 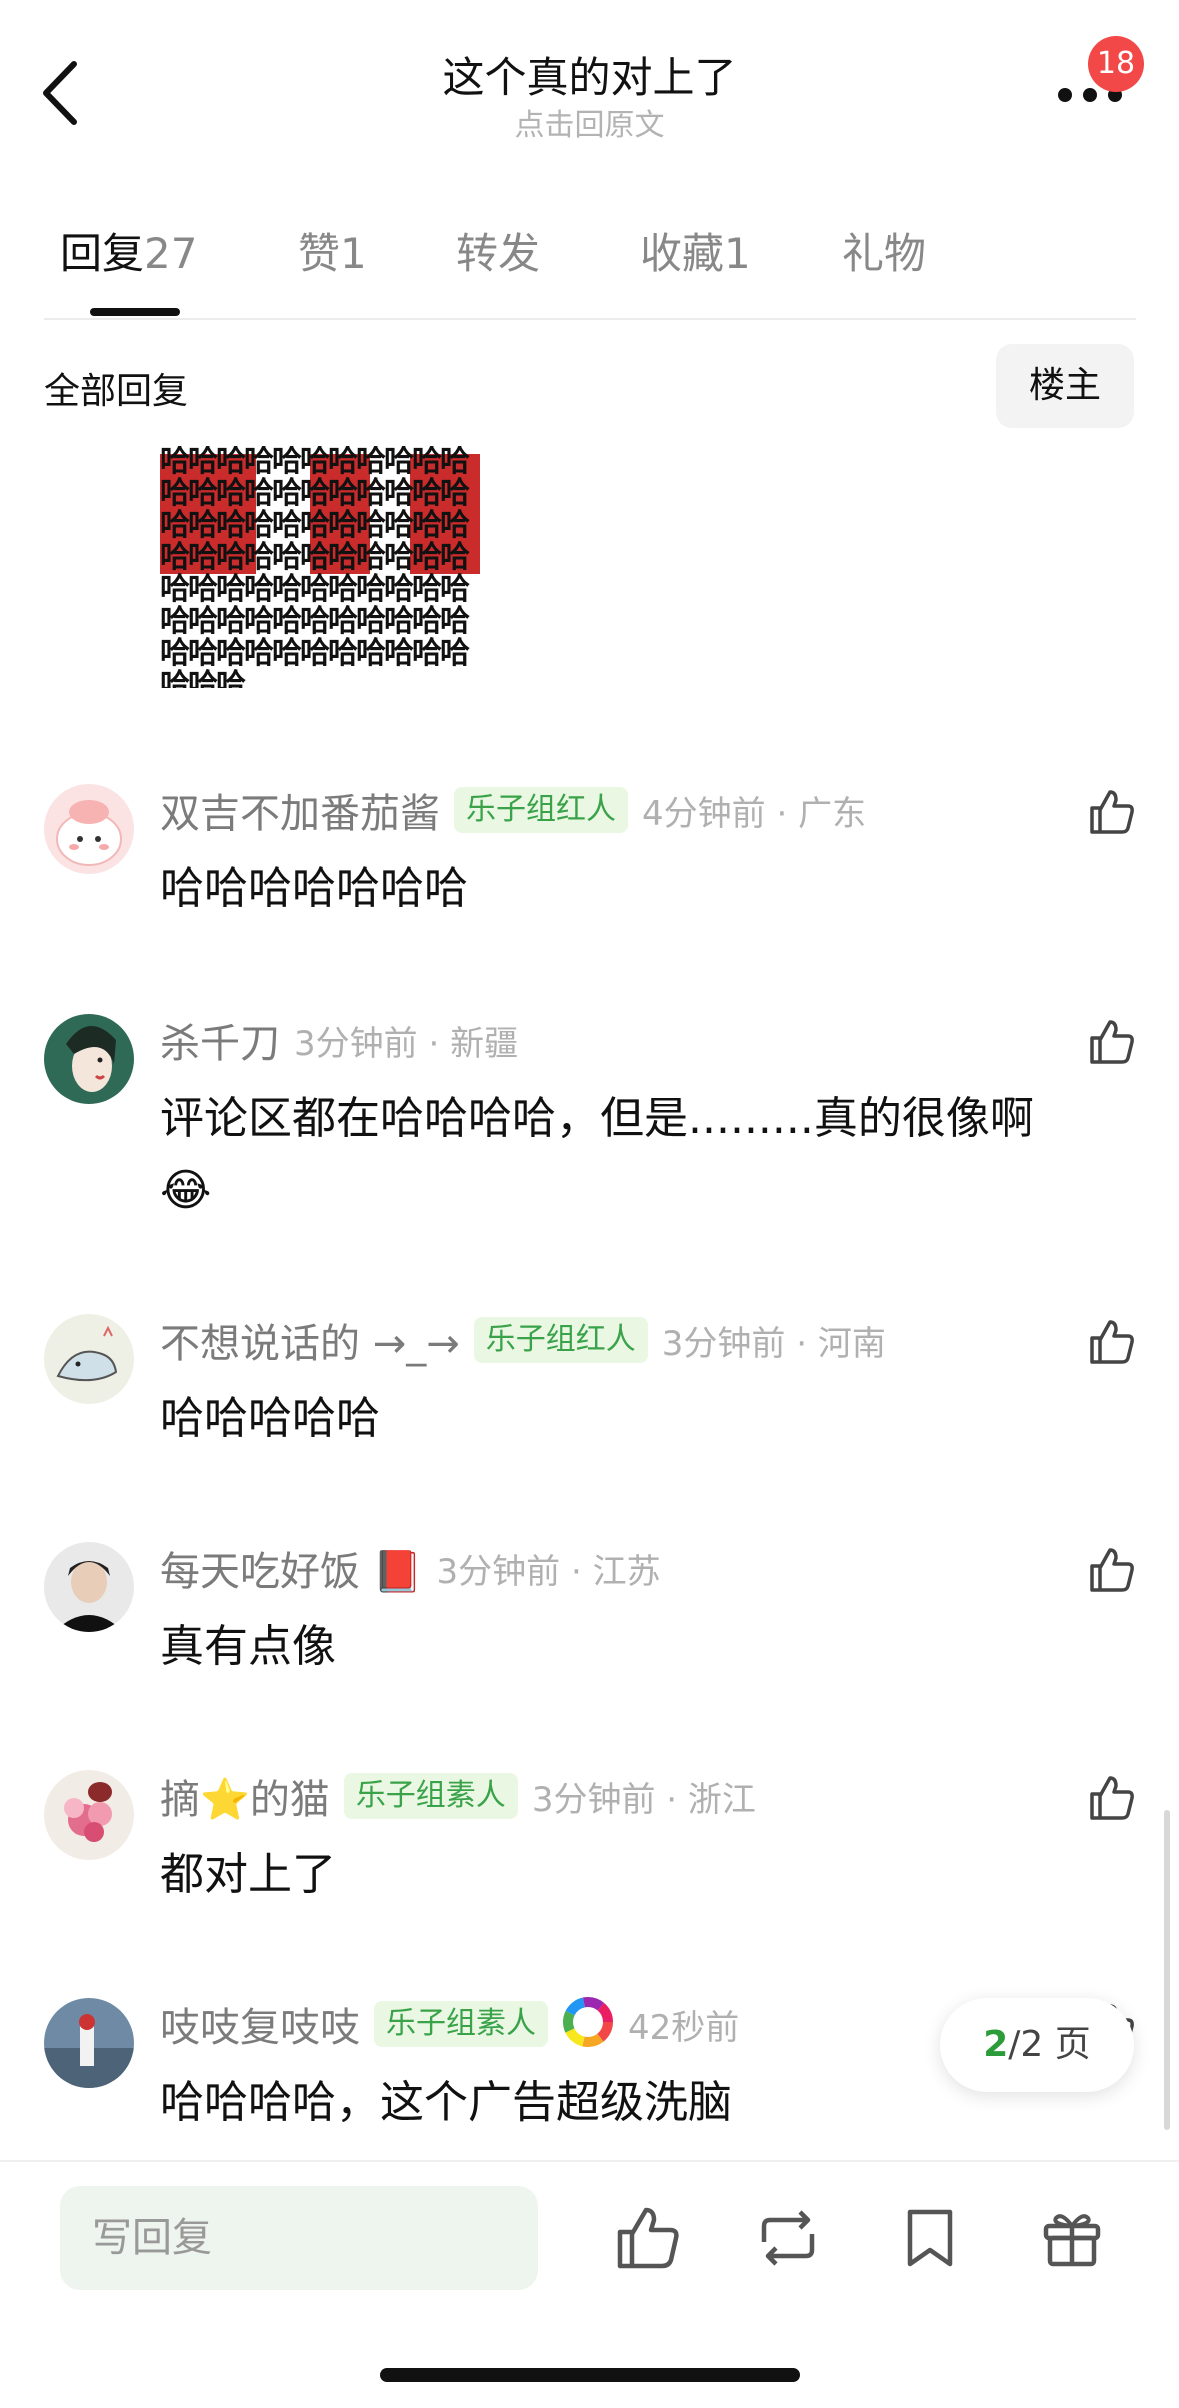 I want to click on username-text: 的猫, so click(x=289, y=1800).